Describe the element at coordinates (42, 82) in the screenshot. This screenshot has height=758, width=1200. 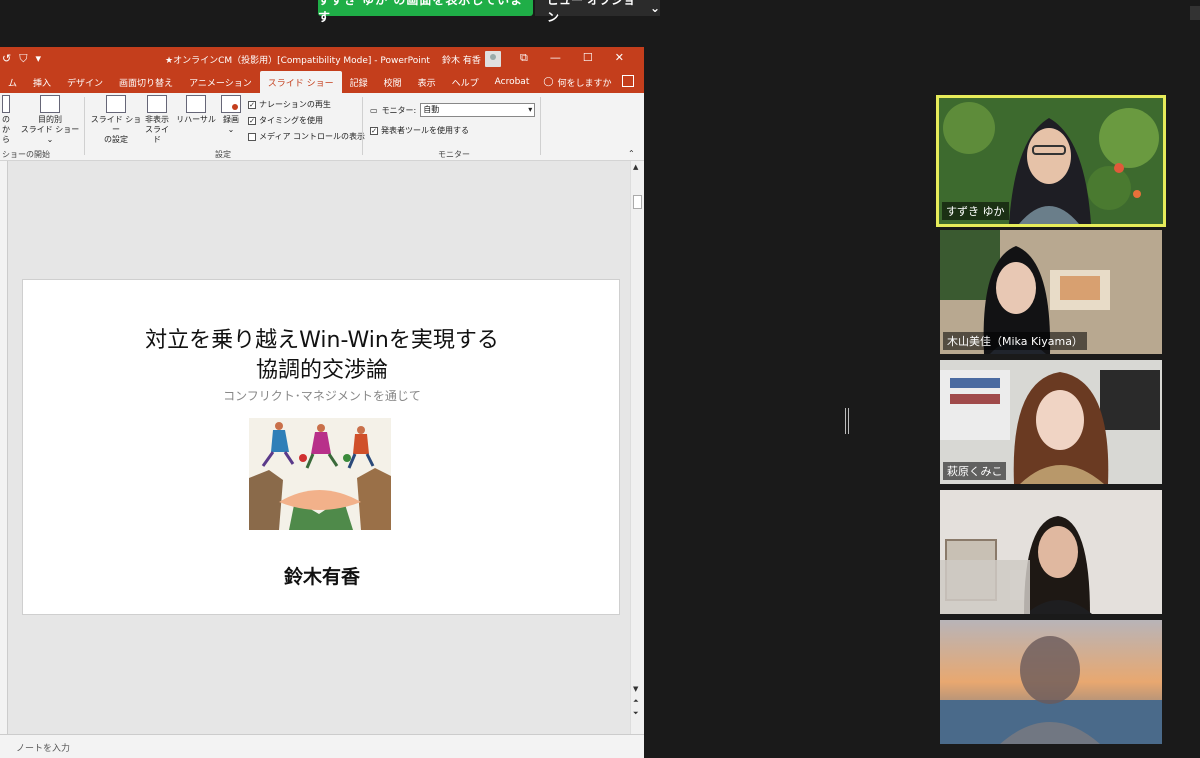
I see `tab-insert: 挿入` at that location.